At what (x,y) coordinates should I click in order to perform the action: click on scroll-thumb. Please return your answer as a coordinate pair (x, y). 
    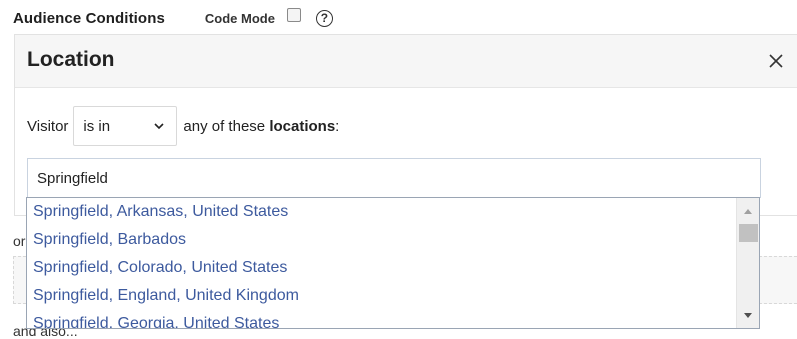
    Looking at the image, I should click on (748, 233).